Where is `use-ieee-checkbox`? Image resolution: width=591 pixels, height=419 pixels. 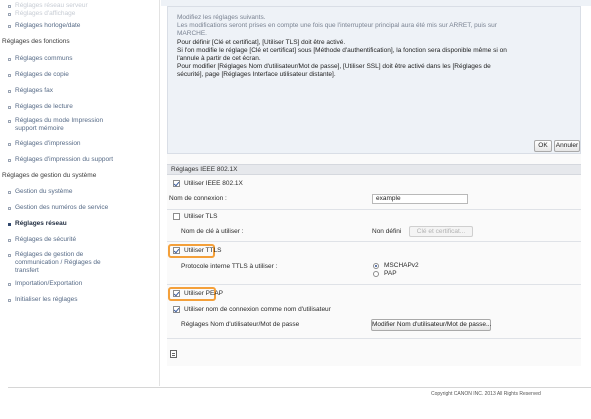
use-ieee-checkbox is located at coordinates (176, 183).